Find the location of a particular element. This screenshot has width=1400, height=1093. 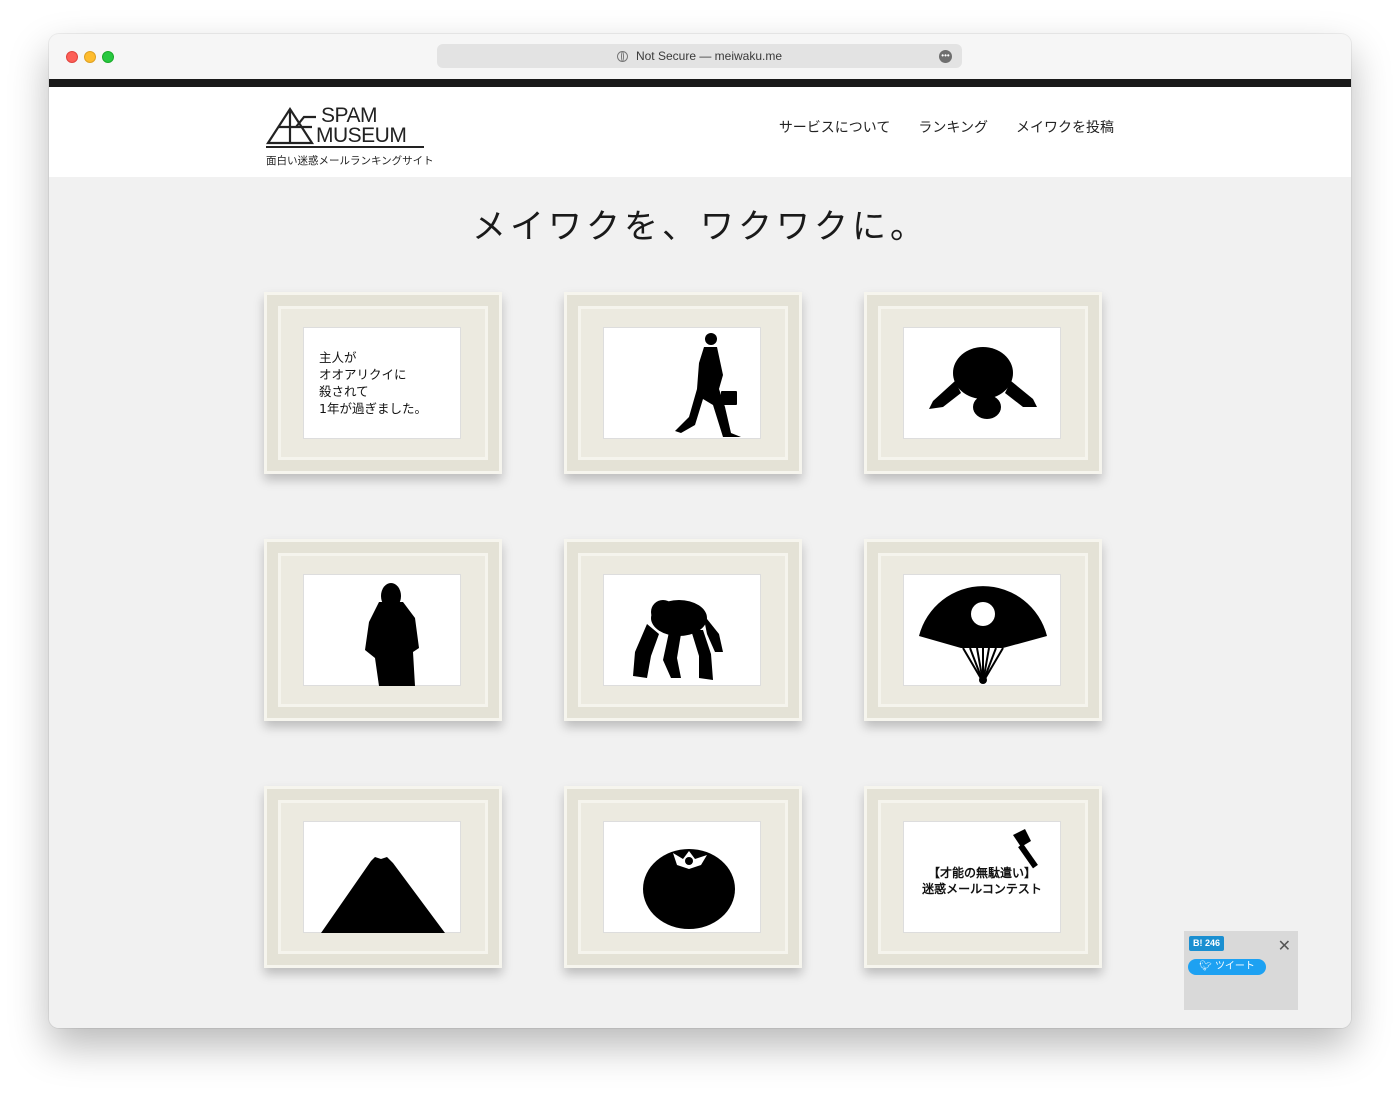

maximize-window-button is located at coordinates (108, 57).